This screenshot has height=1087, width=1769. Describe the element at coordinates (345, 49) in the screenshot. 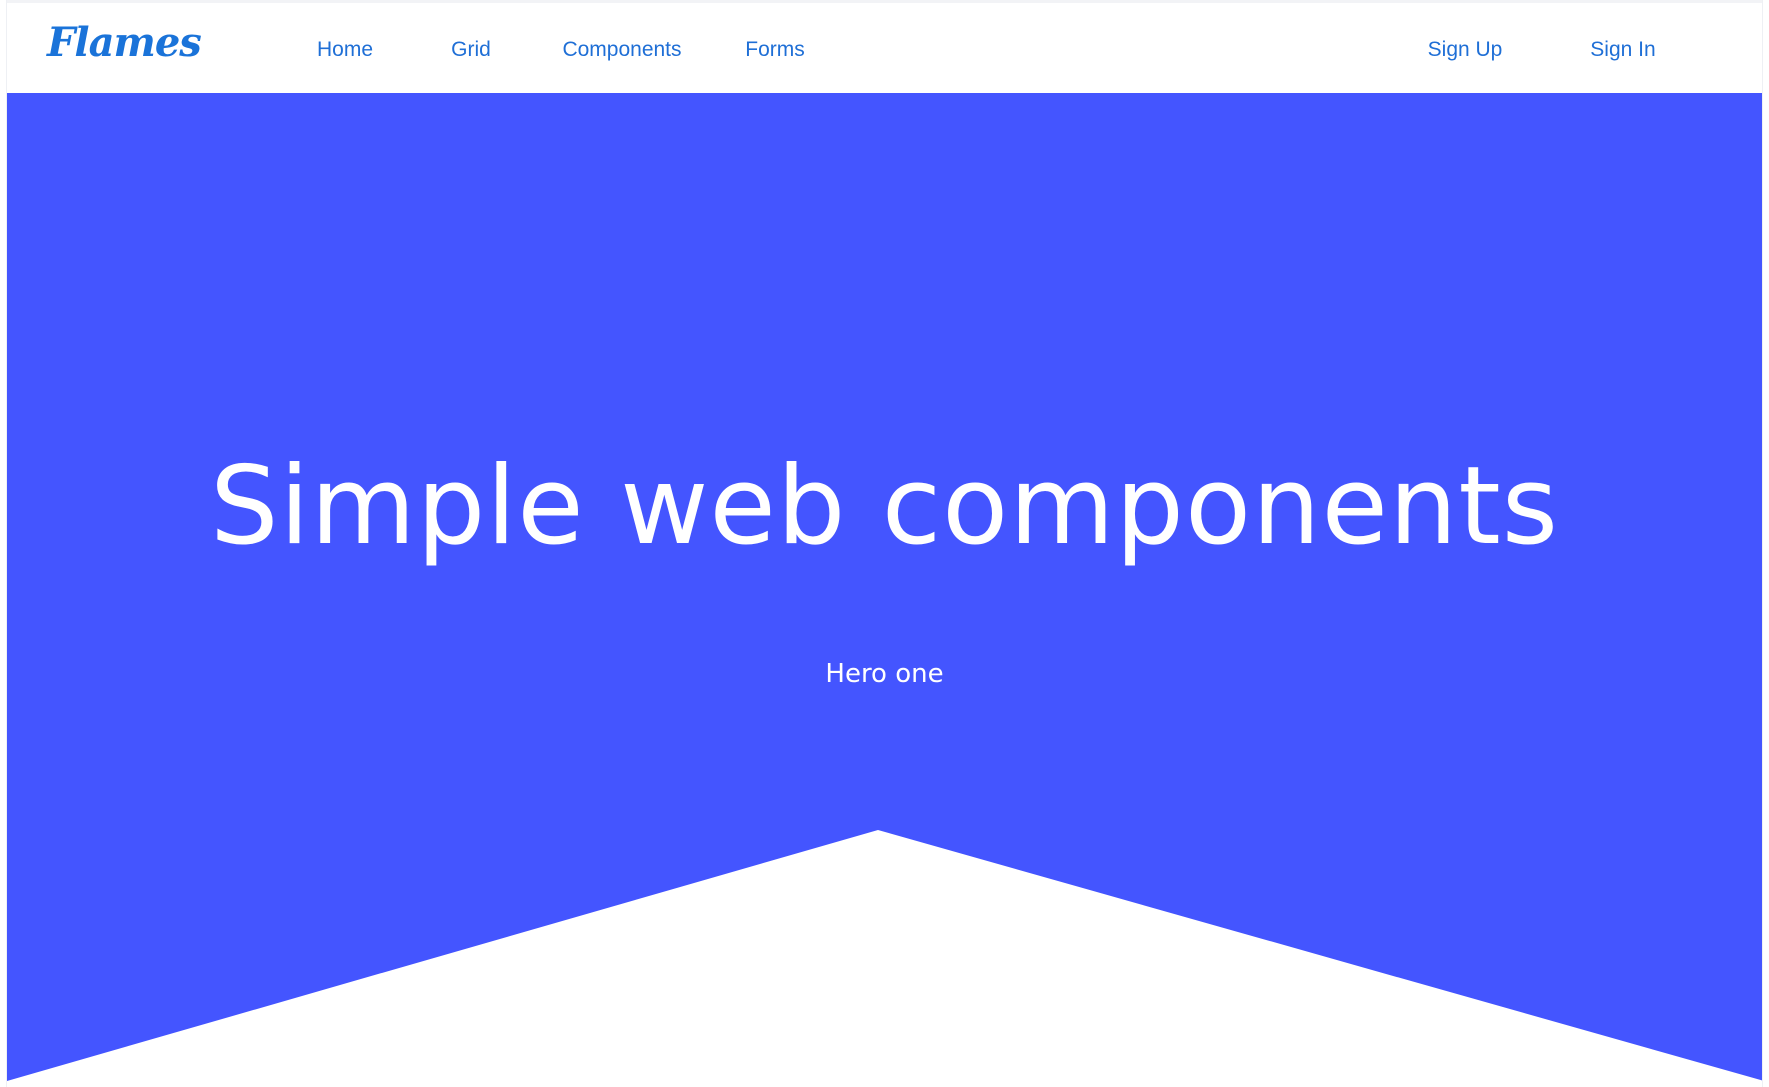

I see `nav-link-home: Home` at that location.